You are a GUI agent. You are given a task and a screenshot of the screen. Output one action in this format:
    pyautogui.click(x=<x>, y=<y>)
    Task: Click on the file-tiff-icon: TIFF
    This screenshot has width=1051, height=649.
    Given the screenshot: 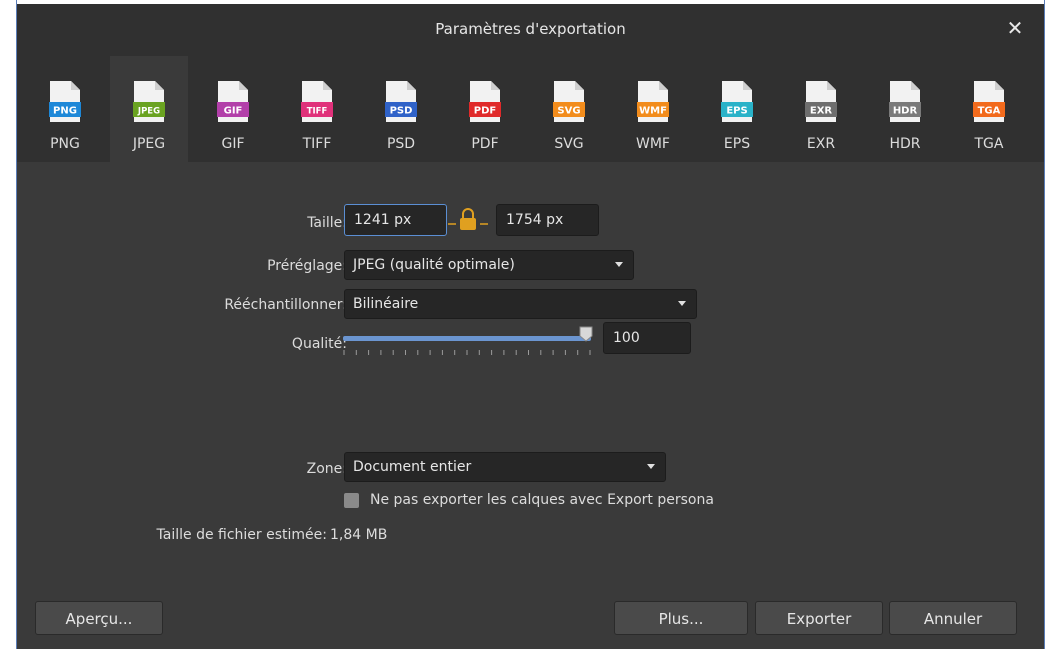 What is the action you would take?
    pyautogui.click(x=317, y=101)
    